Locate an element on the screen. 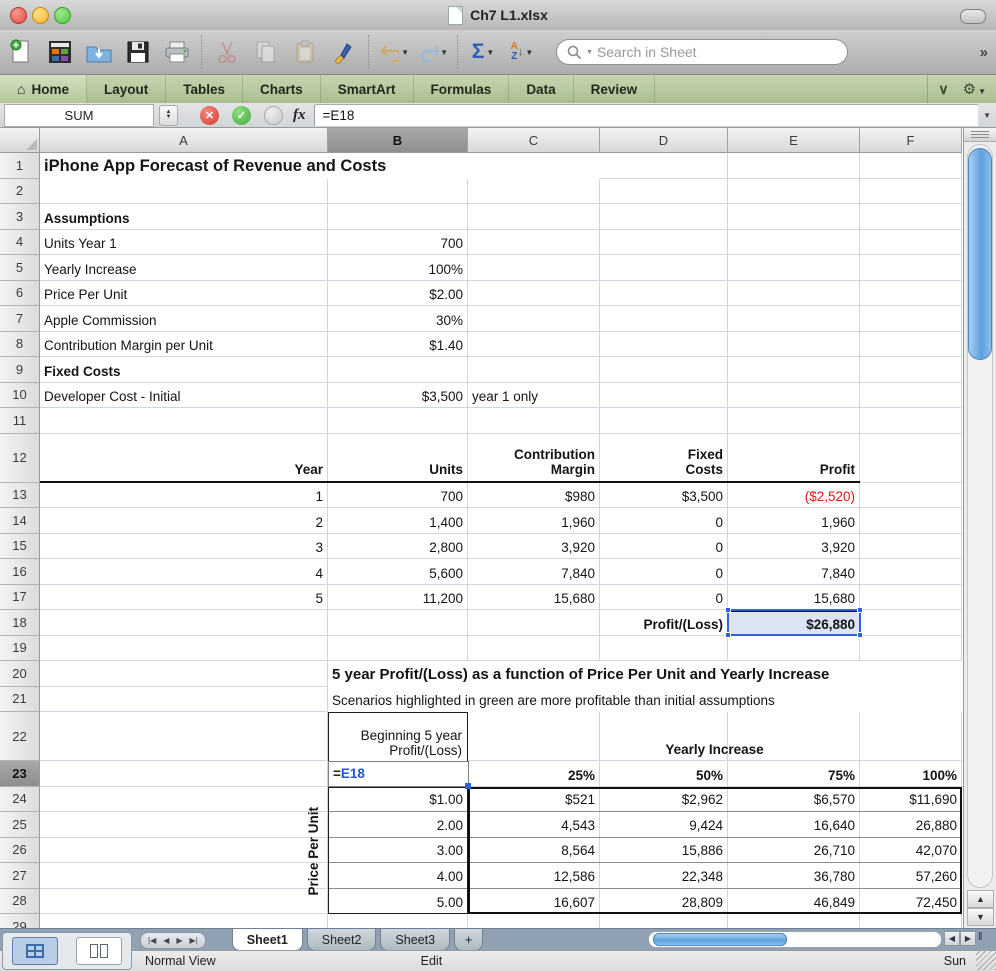 The height and width of the screenshot is (971, 996). cell-D17: 0 is located at coordinates (664, 598).